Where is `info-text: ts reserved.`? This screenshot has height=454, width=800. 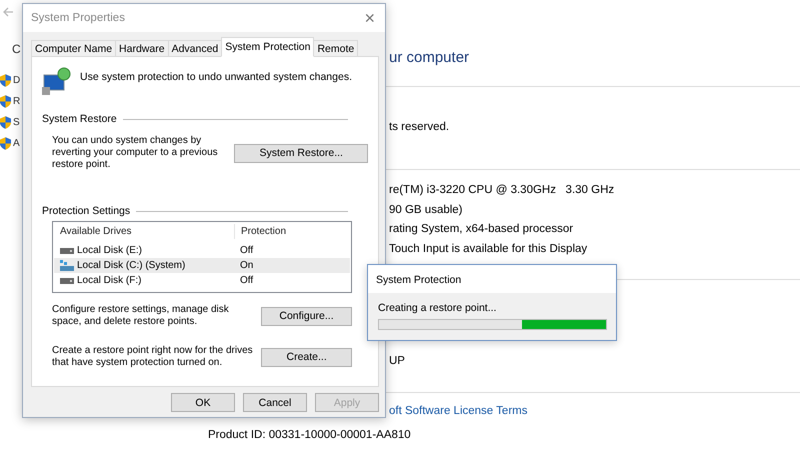 info-text: ts reserved. is located at coordinates (419, 127).